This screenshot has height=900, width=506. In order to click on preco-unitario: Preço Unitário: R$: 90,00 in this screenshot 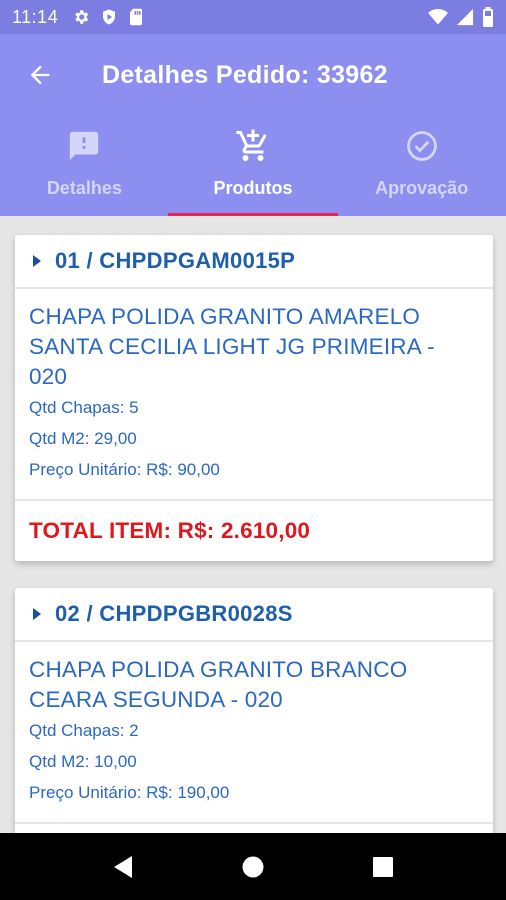, I will do `click(124, 469)`.